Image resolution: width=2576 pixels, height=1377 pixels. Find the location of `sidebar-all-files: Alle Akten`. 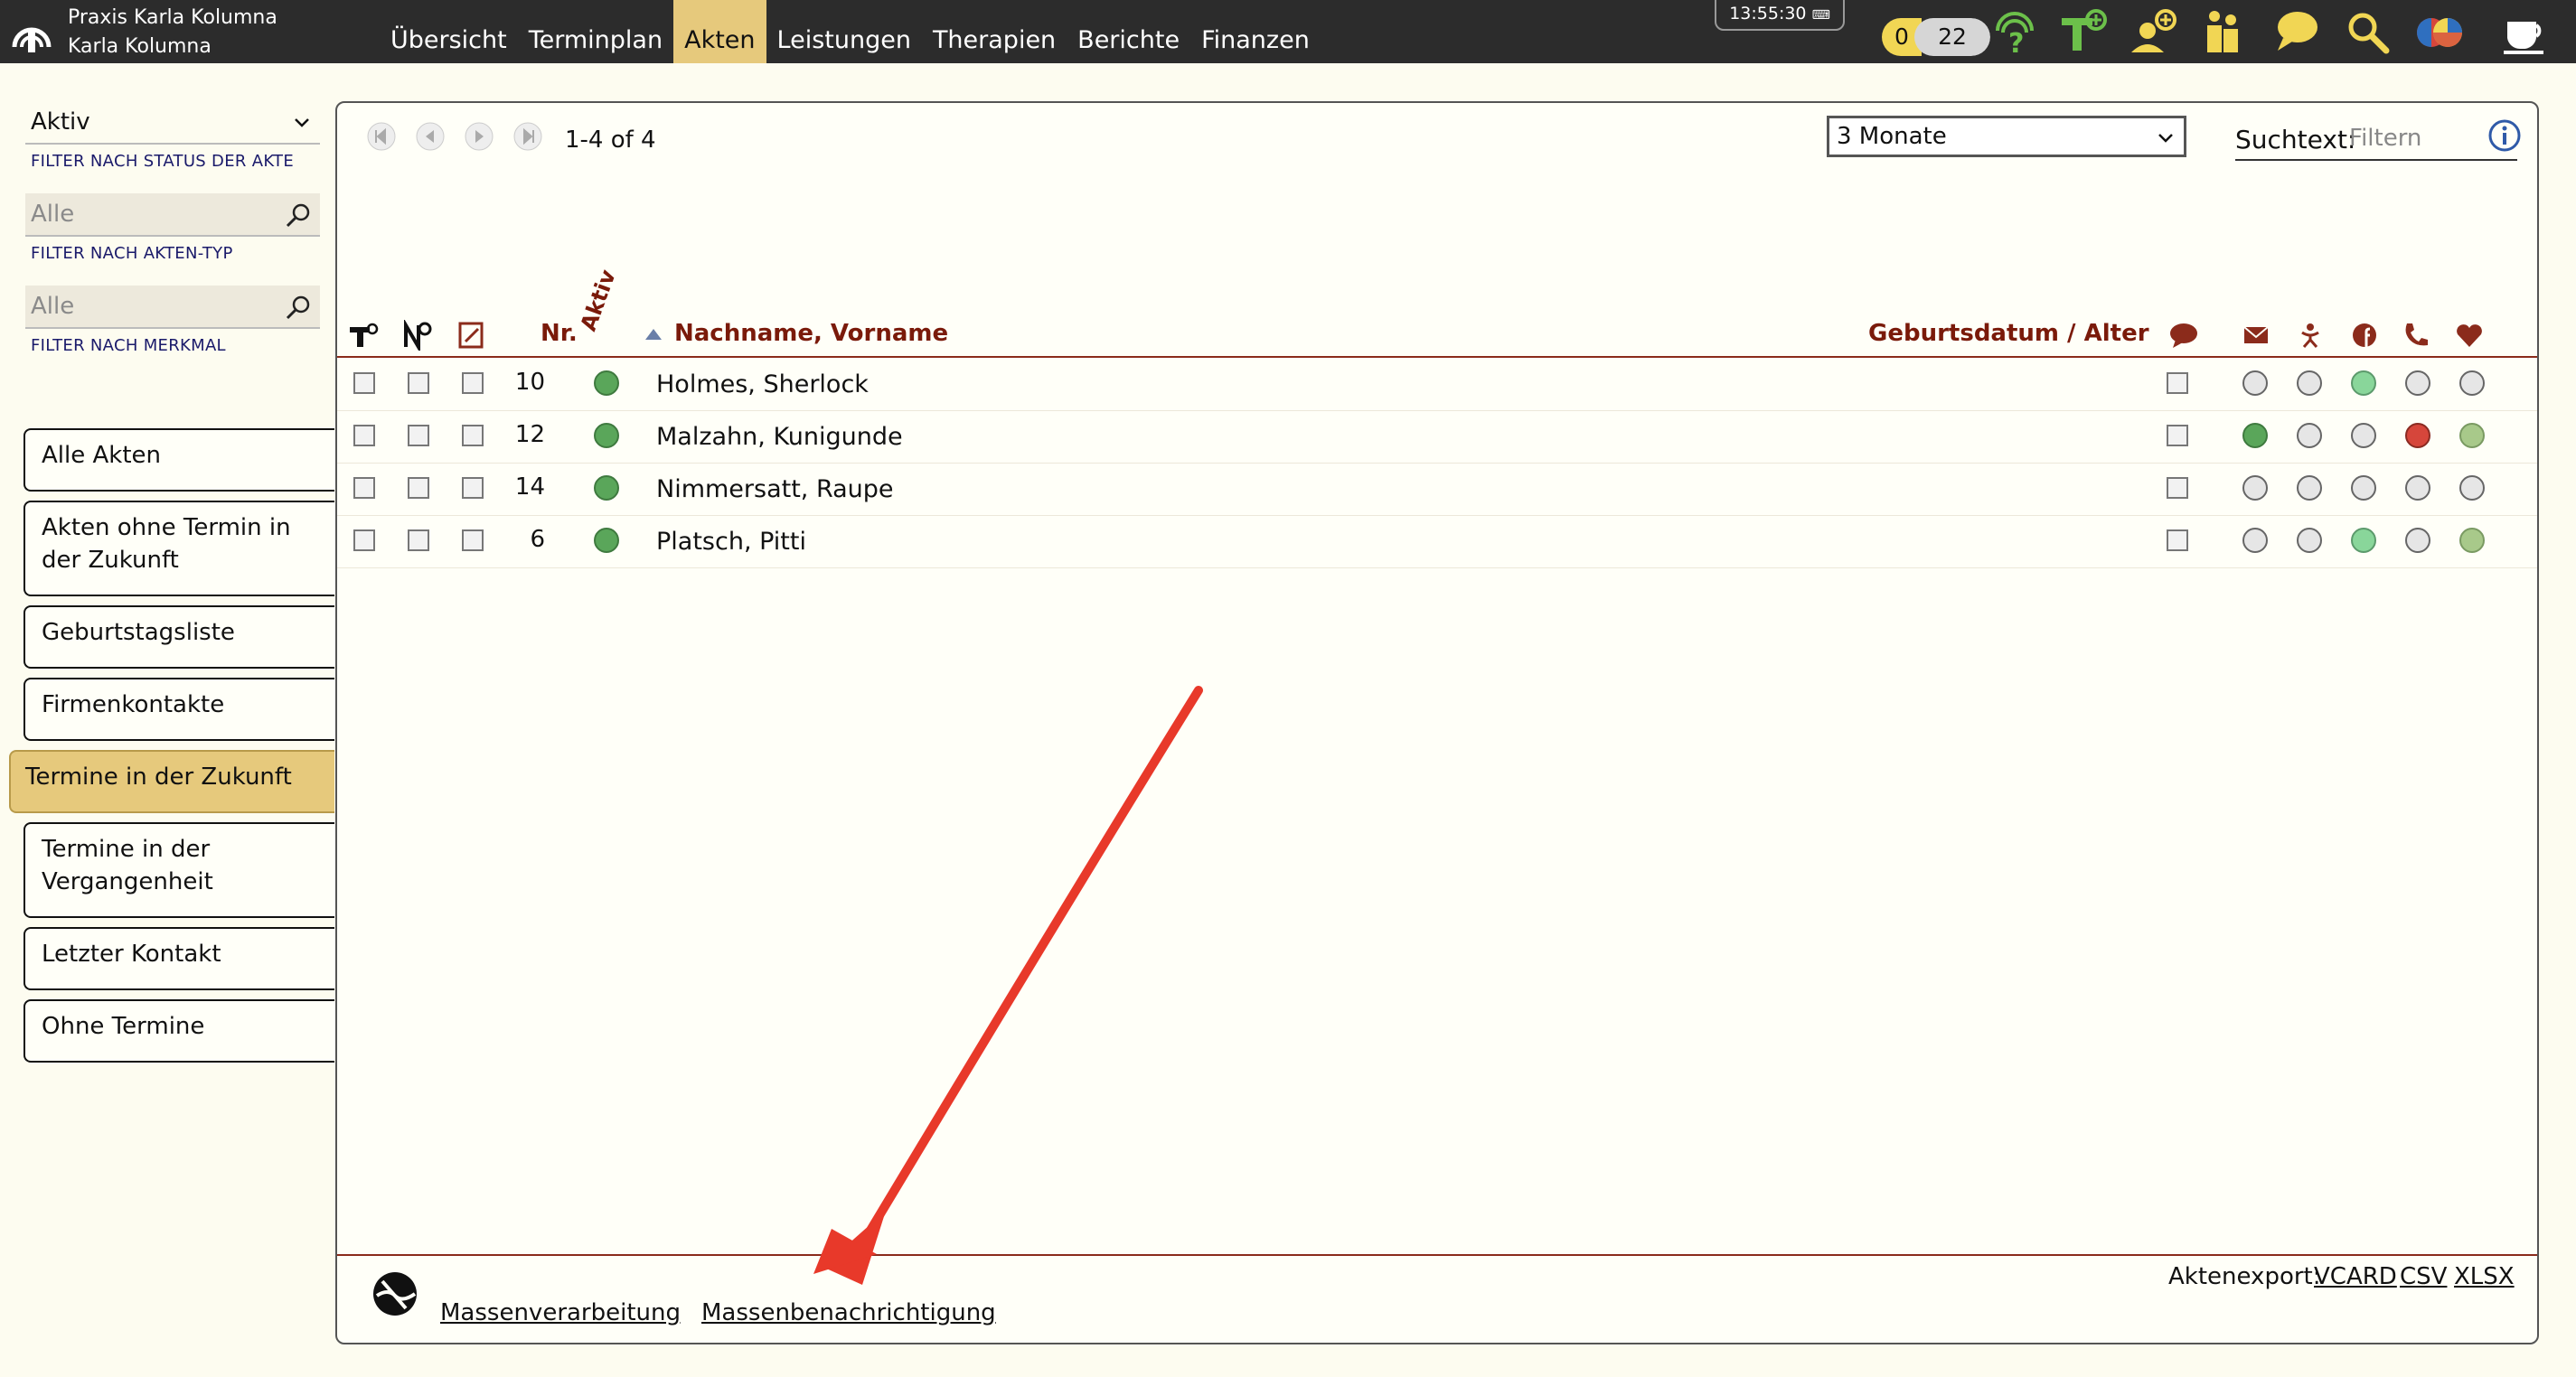

sidebar-all-files: Alle Akten is located at coordinates (179, 460).